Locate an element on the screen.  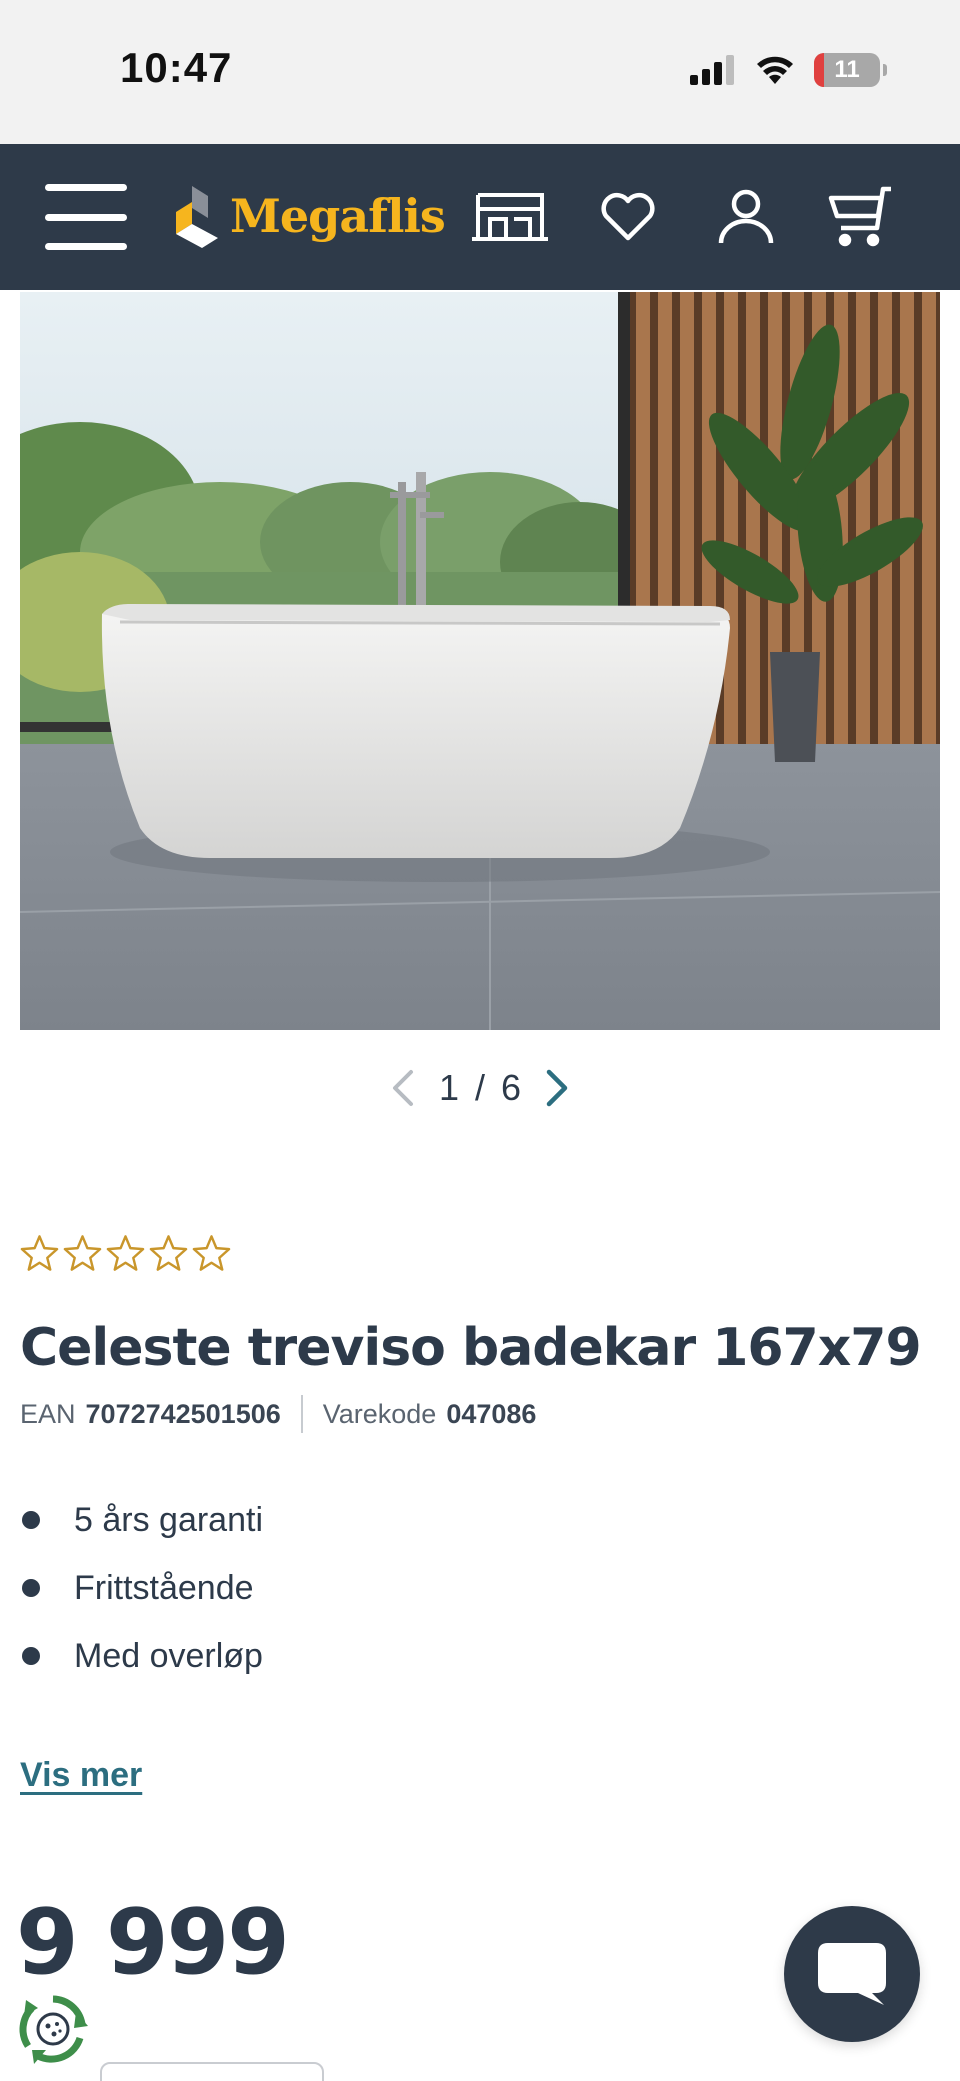
prev-image-button is located at coordinates (403, 1088).